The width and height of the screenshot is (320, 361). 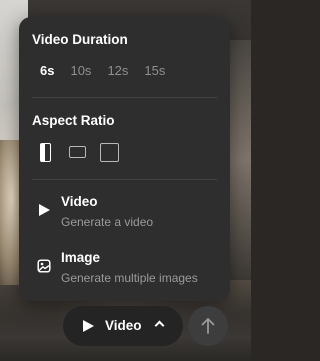 What do you see at coordinates (73, 120) in the screenshot?
I see `aspect-ratio-title: Aspect Ratio` at bounding box center [73, 120].